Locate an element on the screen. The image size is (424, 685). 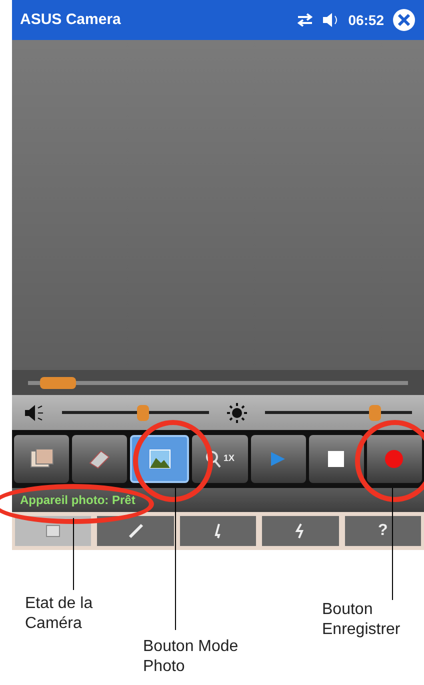
volume-slider is located at coordinates (135, 412).